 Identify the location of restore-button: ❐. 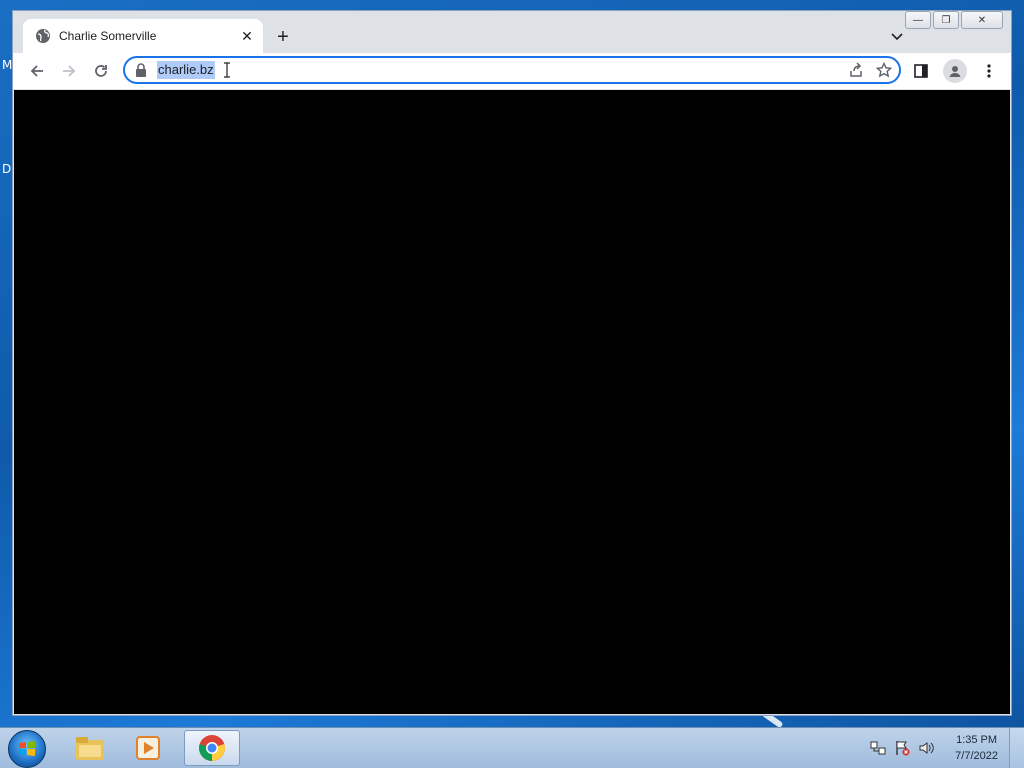
(946, 20).